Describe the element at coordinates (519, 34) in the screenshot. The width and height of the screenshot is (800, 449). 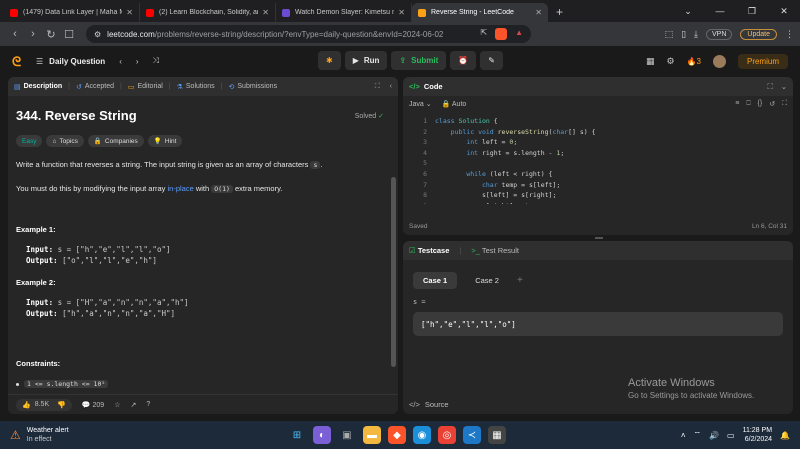
I see `brave-rewards-icon: ▲` at that location.